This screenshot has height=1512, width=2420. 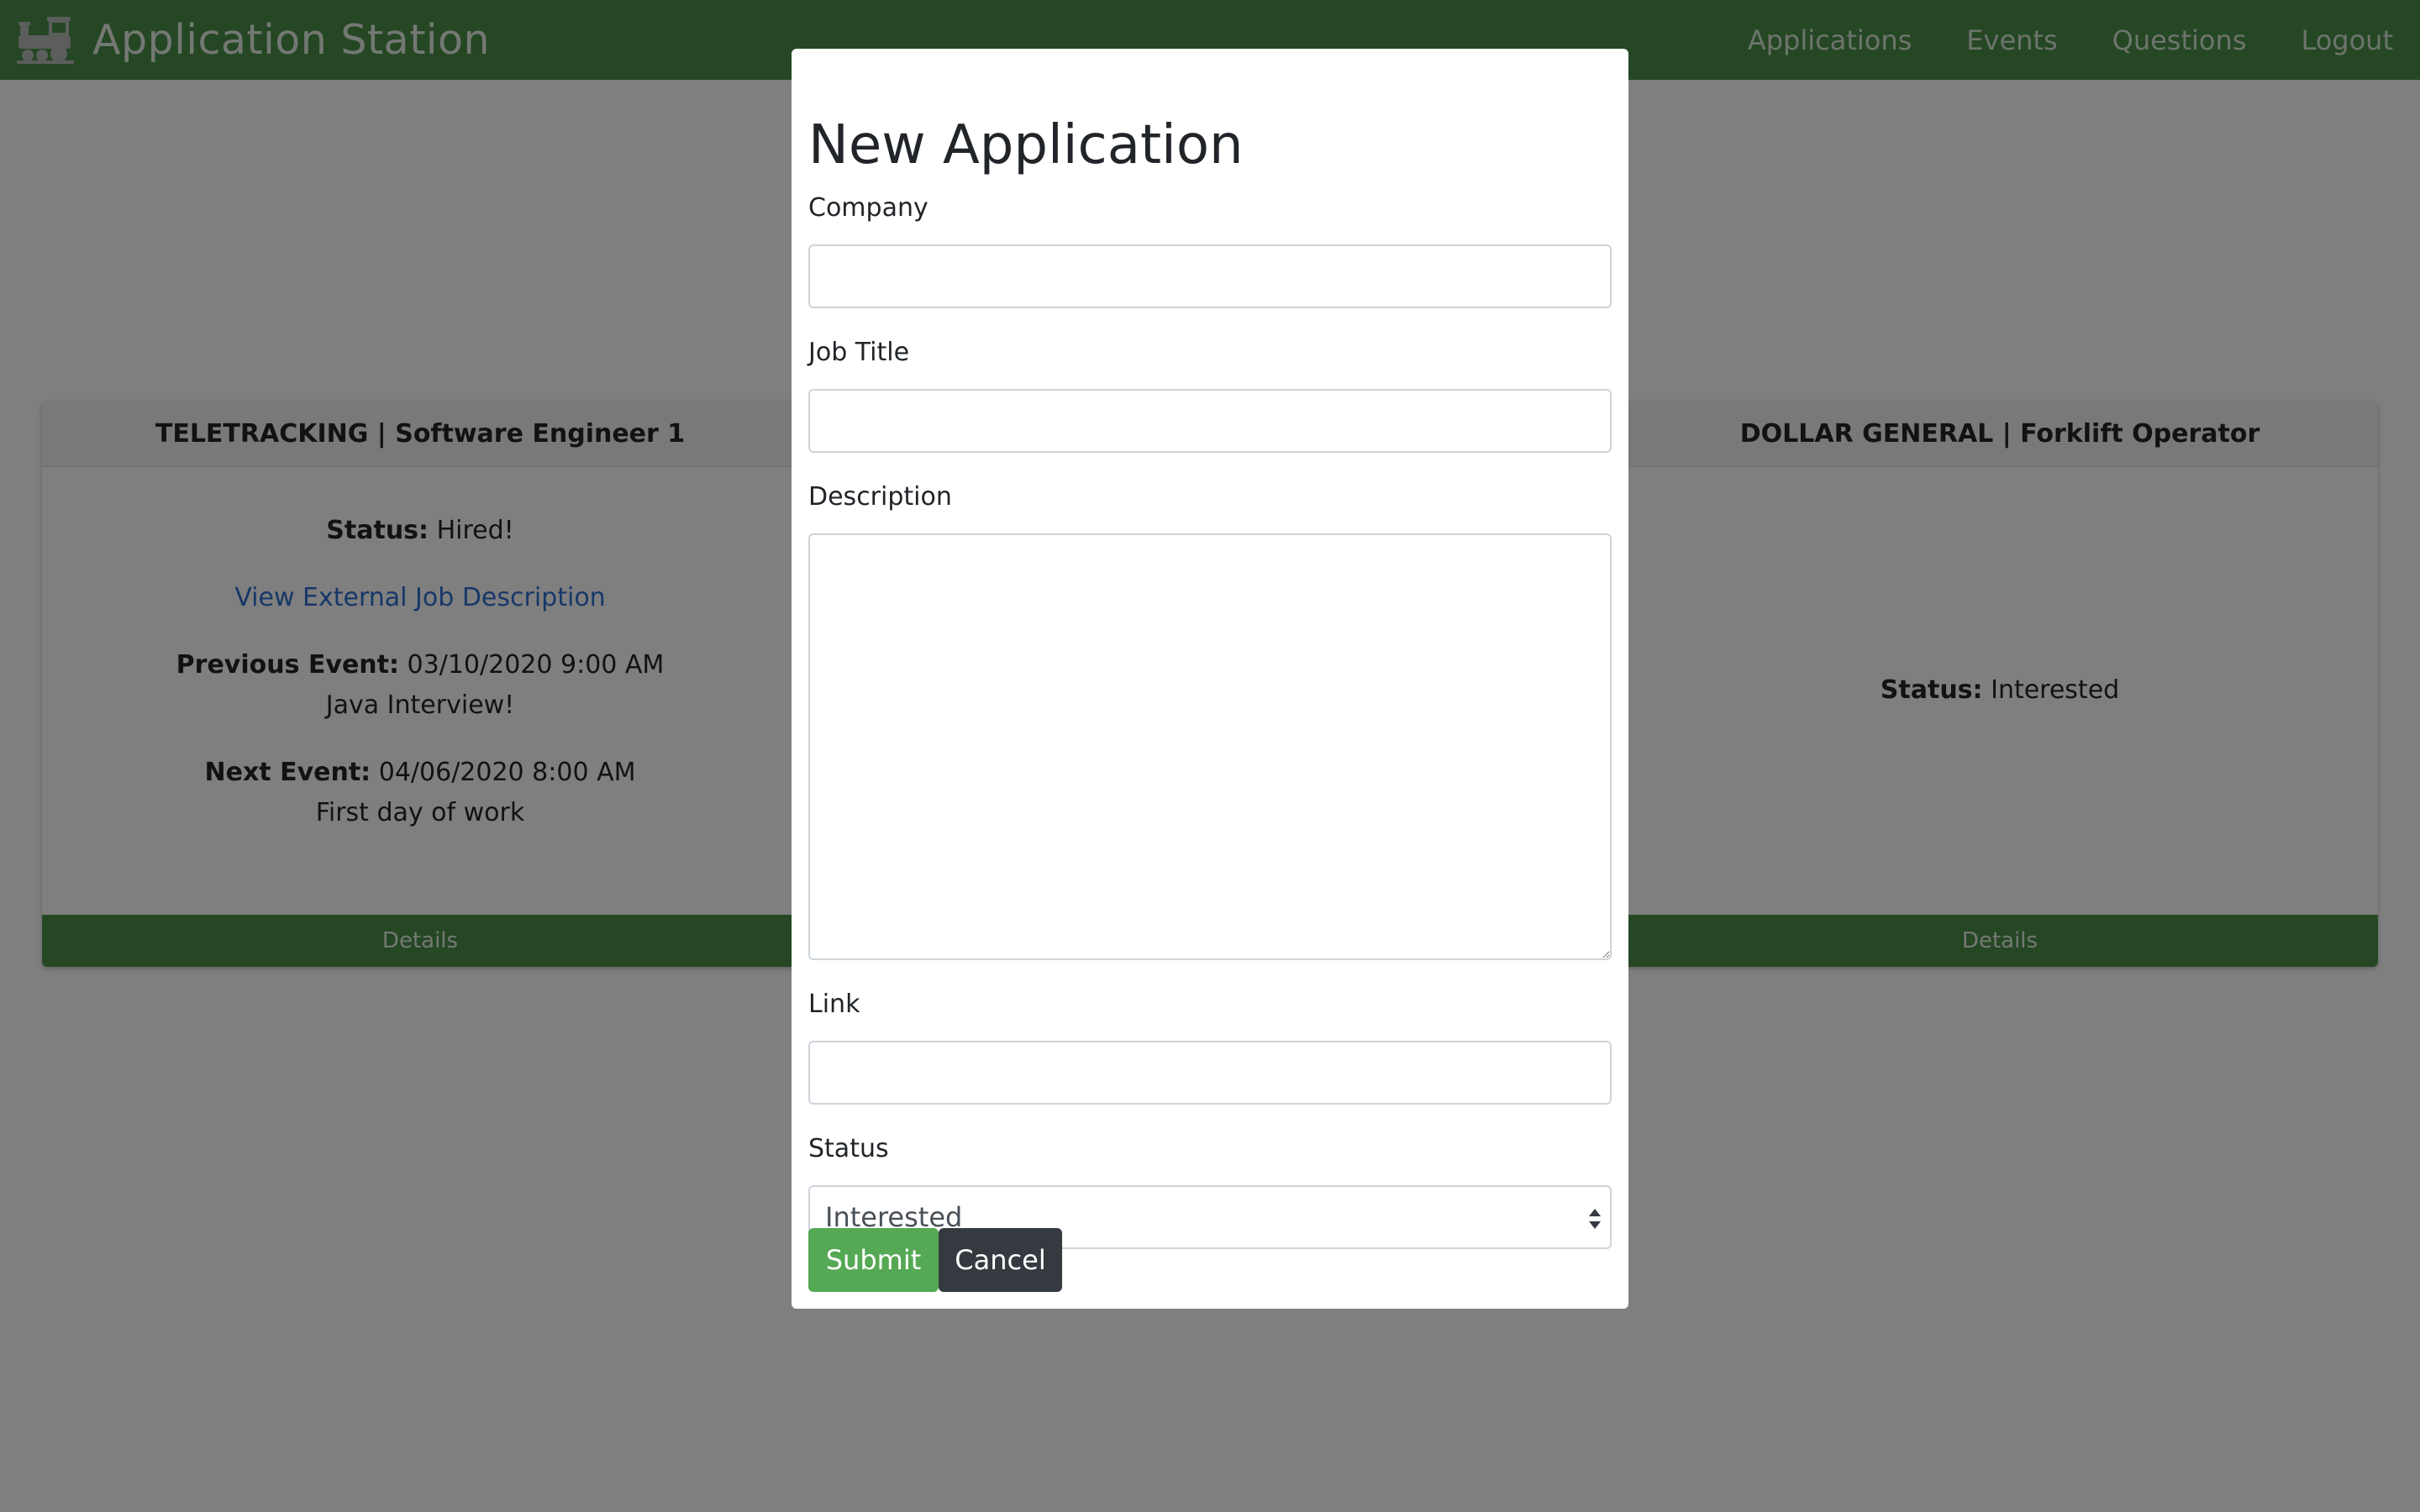 What do you see at coordinates (1000, 1260) in the screenshot?
I see `cancel-button: Cancel` at bounding box center [1000, 1260].